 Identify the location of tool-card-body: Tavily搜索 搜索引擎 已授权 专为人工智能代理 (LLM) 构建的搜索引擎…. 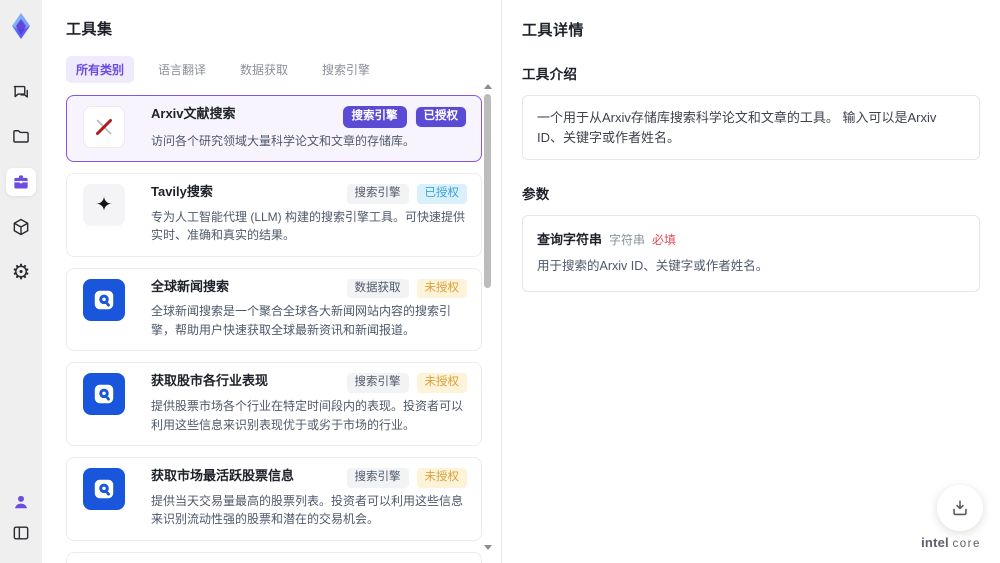
(309, 214).